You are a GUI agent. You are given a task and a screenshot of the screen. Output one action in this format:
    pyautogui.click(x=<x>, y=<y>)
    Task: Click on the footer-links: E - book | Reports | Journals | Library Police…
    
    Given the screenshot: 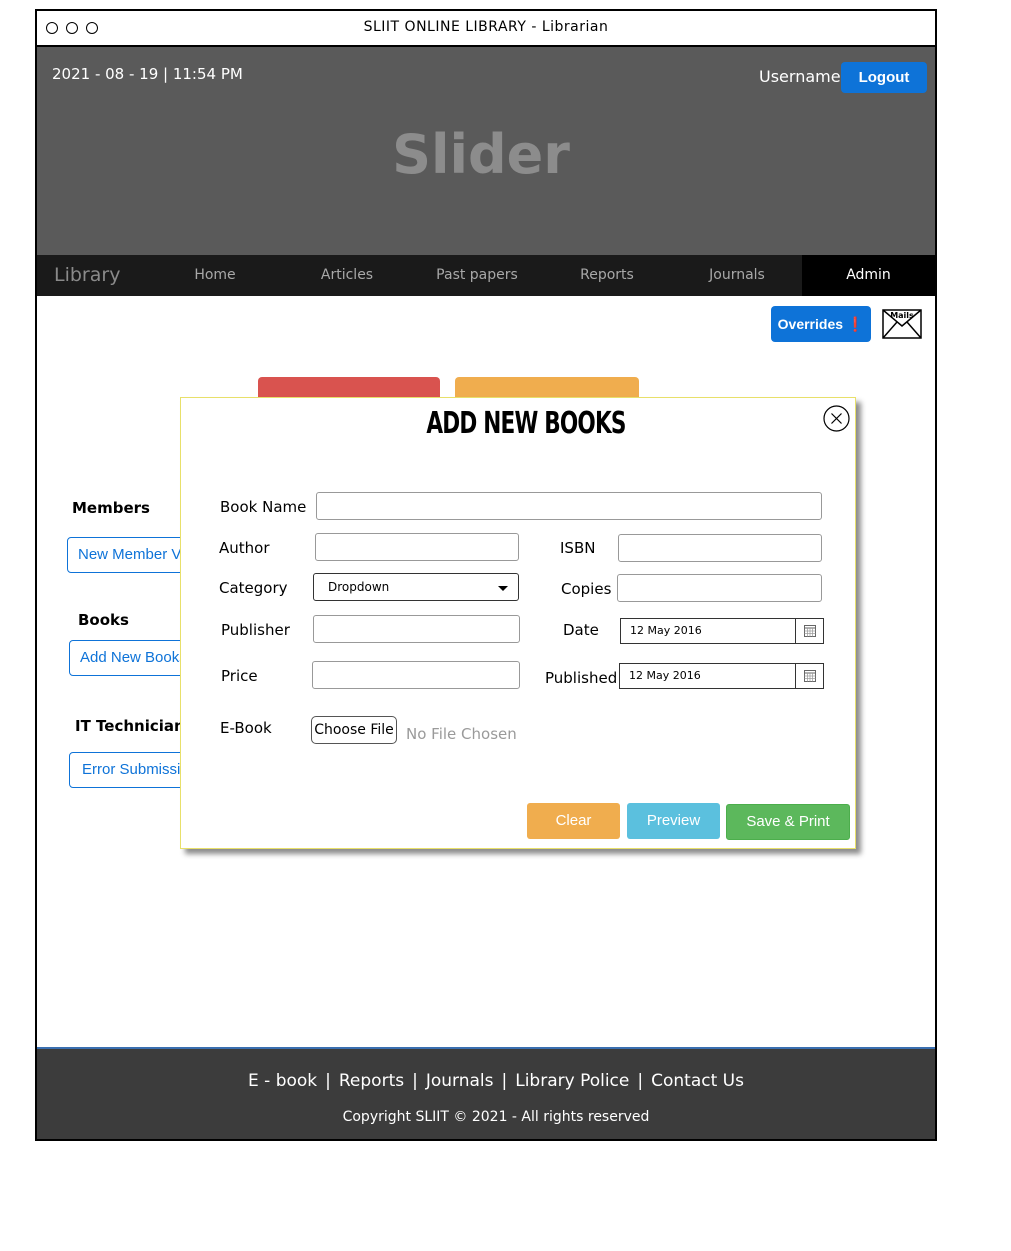 What is the action you would take?
    pyautogui.click(x=496, y=1081)
    